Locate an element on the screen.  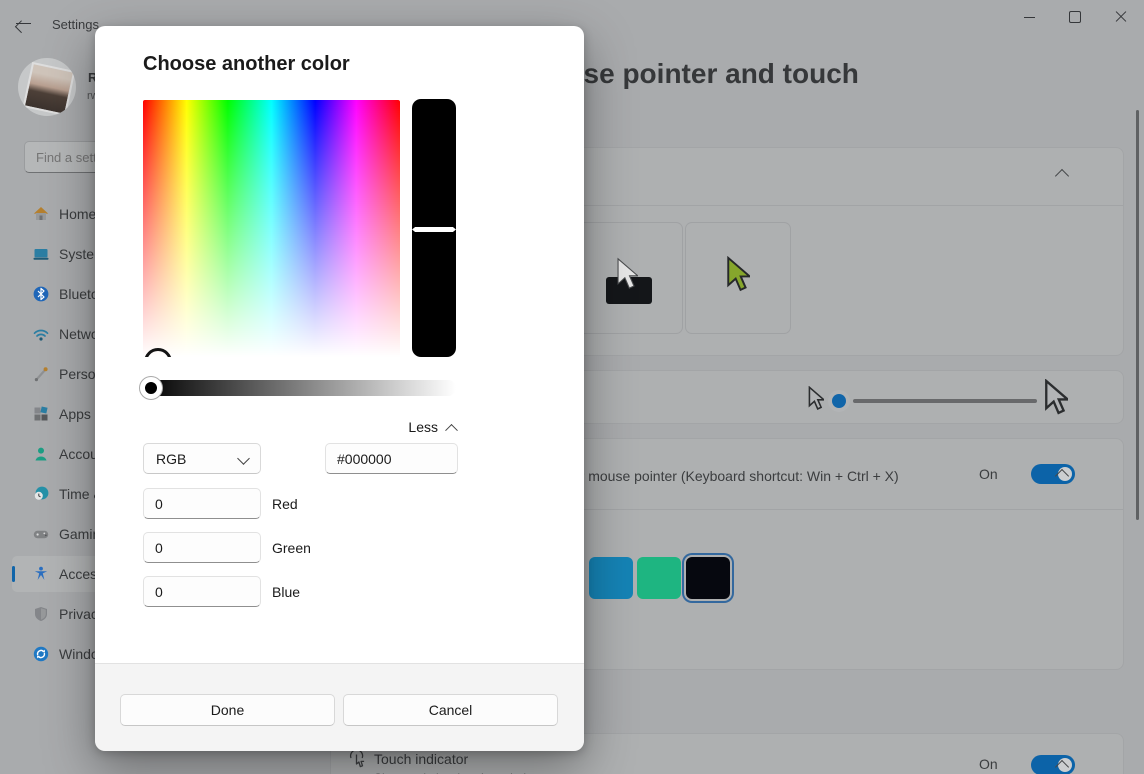
value-slider-thumb is located at coordinates (434, 229).